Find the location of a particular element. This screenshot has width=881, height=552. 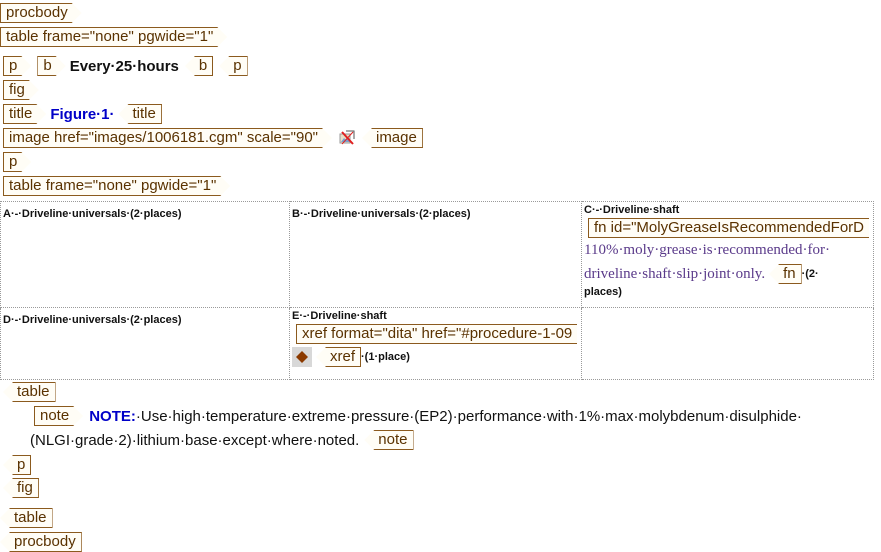

xref-row: xref ·(1·place) is located at coordinates (435, 357).